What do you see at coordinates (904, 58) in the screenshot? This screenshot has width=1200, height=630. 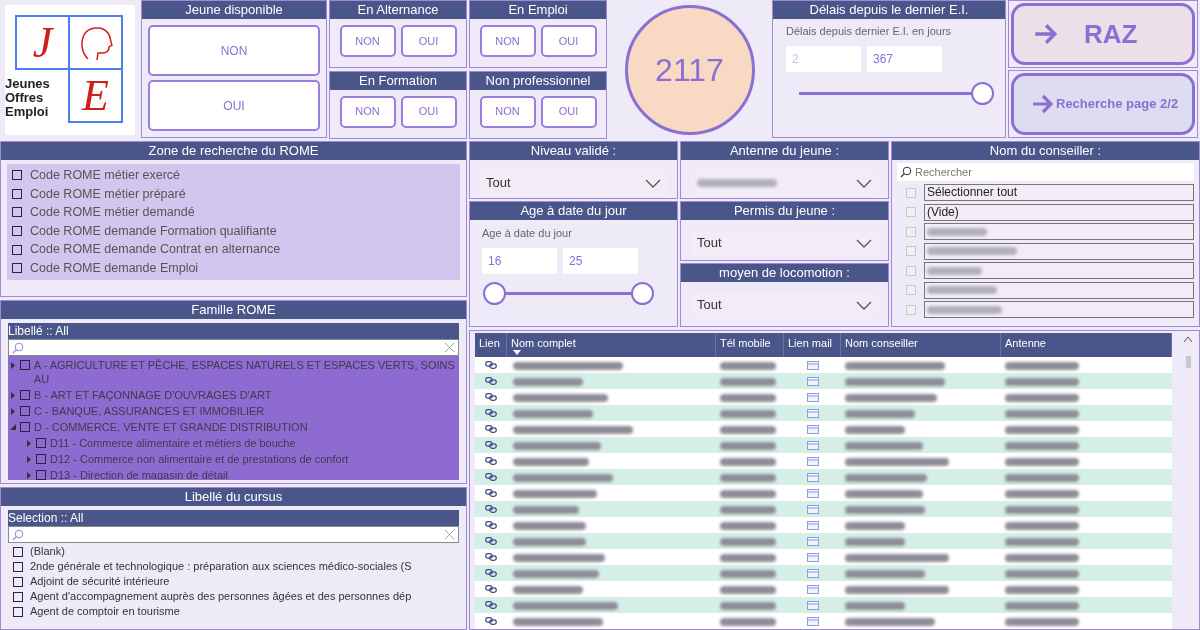 I see `max-input: 367` at bounding box center [904, 58].